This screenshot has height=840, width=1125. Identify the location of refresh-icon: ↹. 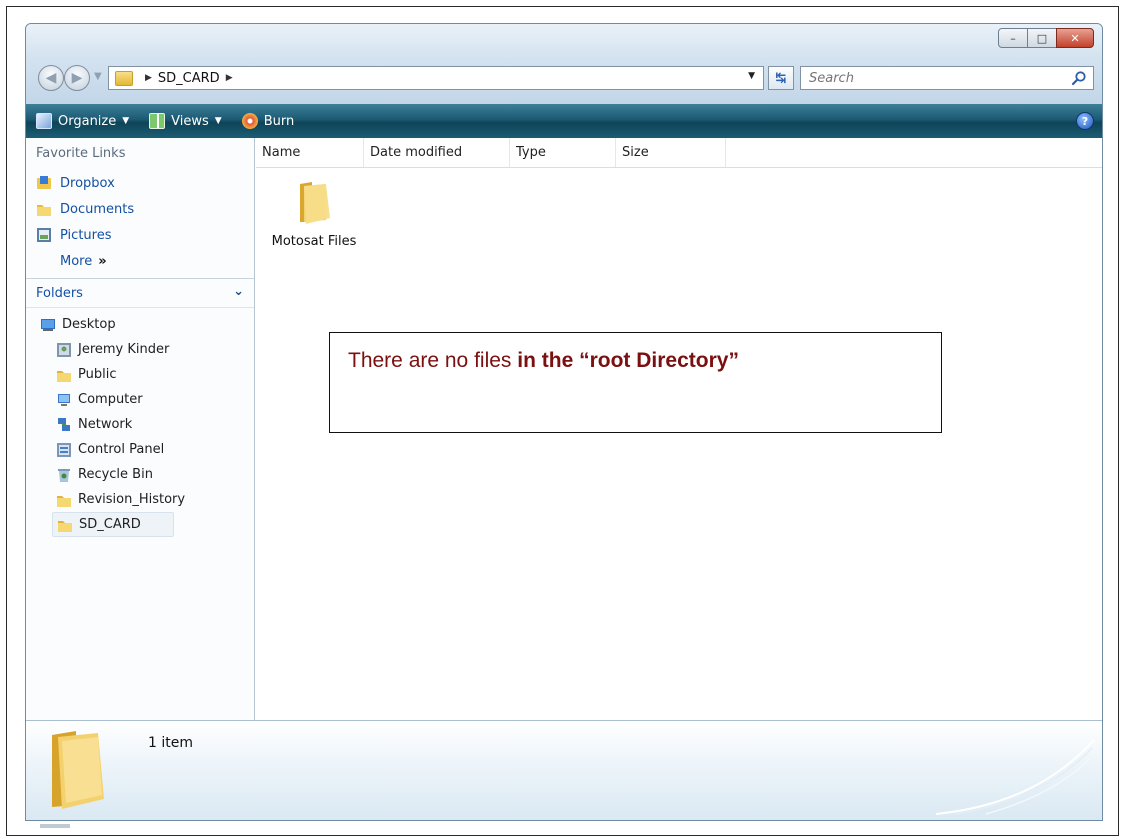
(781, 78).